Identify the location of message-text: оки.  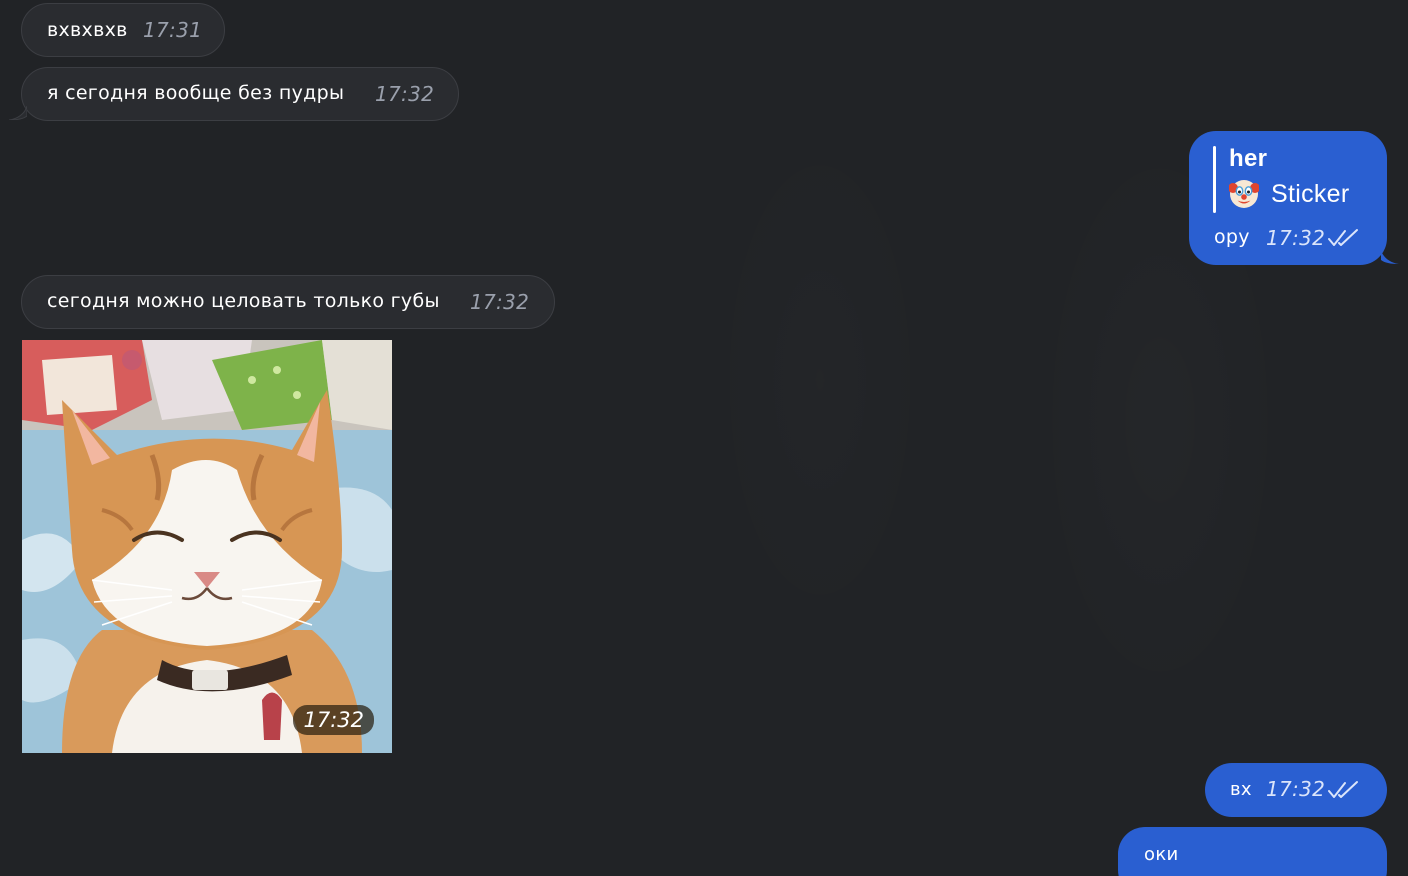
(1161, 854).